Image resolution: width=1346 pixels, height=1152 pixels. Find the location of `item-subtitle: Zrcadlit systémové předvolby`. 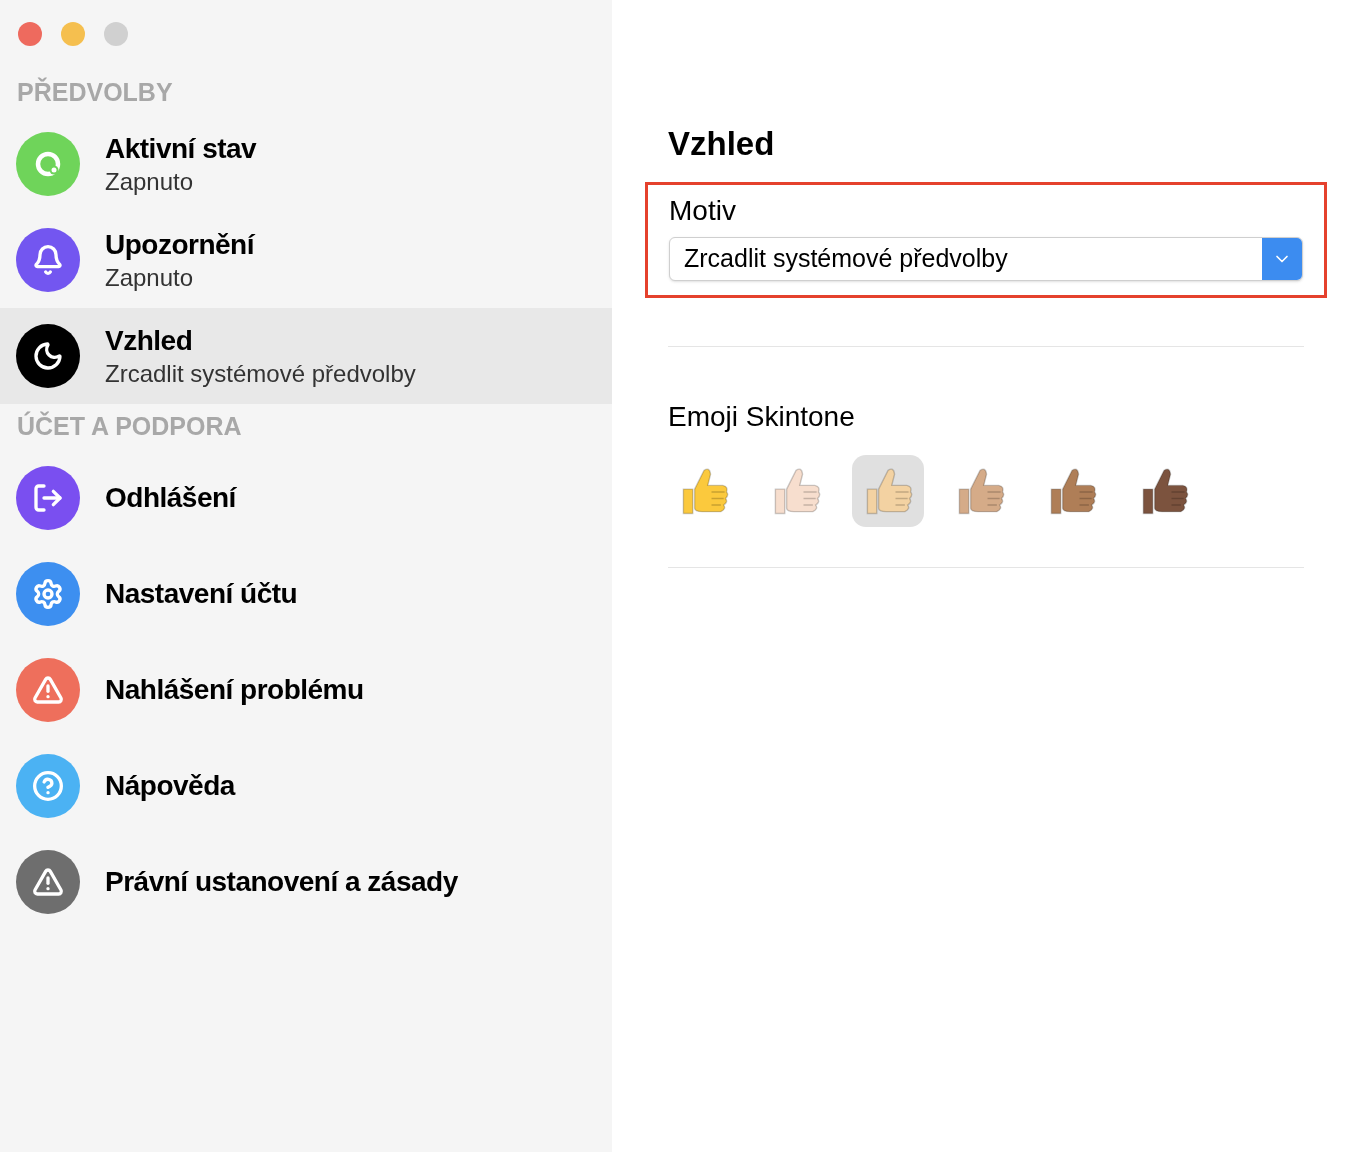

item-subtitle: Zrcadlit systémové předvolby is located at coordinates (260, 374).